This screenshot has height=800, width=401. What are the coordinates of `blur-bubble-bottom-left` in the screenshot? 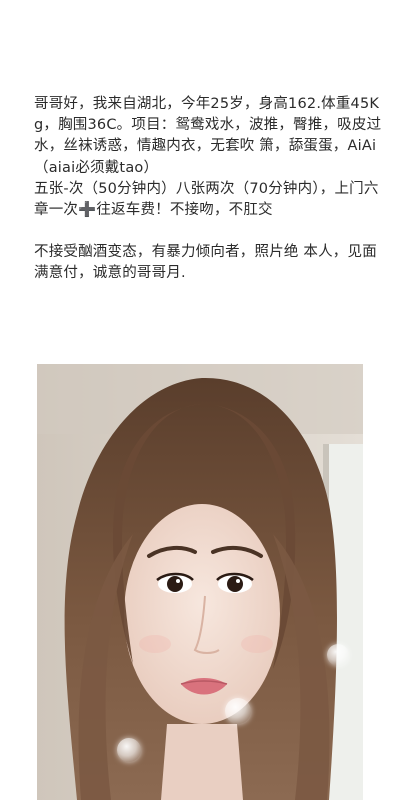 It's located at (129, 750).